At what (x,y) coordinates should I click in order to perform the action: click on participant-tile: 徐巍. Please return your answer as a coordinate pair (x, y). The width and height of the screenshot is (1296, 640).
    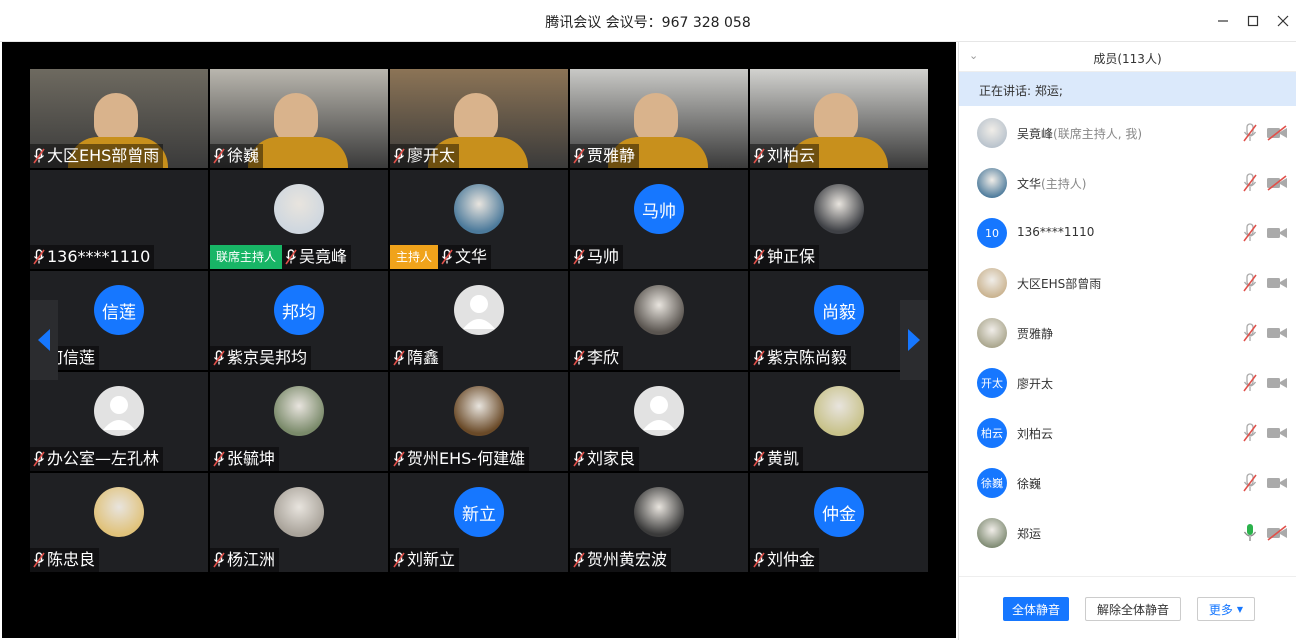
    Looking at the image, I should click on (299, 118).